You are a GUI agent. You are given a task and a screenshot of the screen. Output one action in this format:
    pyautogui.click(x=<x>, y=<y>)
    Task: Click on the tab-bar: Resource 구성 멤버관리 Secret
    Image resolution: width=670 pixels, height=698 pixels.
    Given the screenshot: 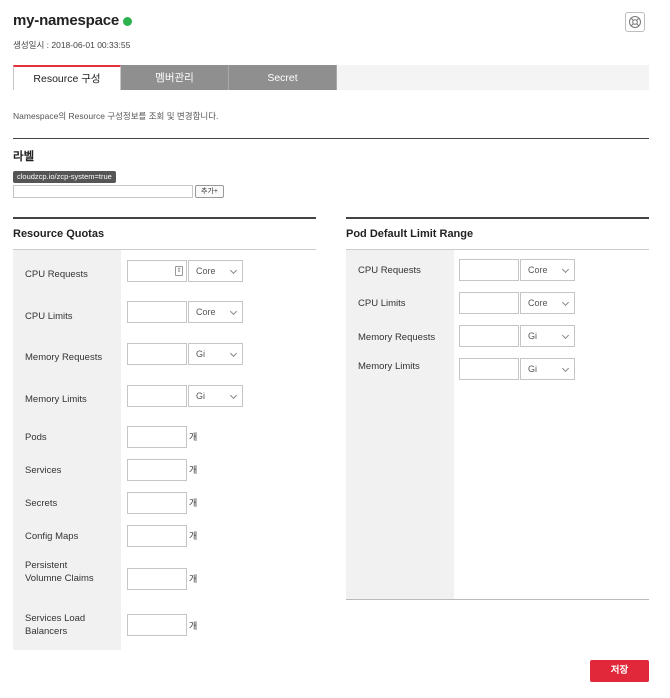 What is the action you would take?
    pyautogui.click(x=331, y=77)
    